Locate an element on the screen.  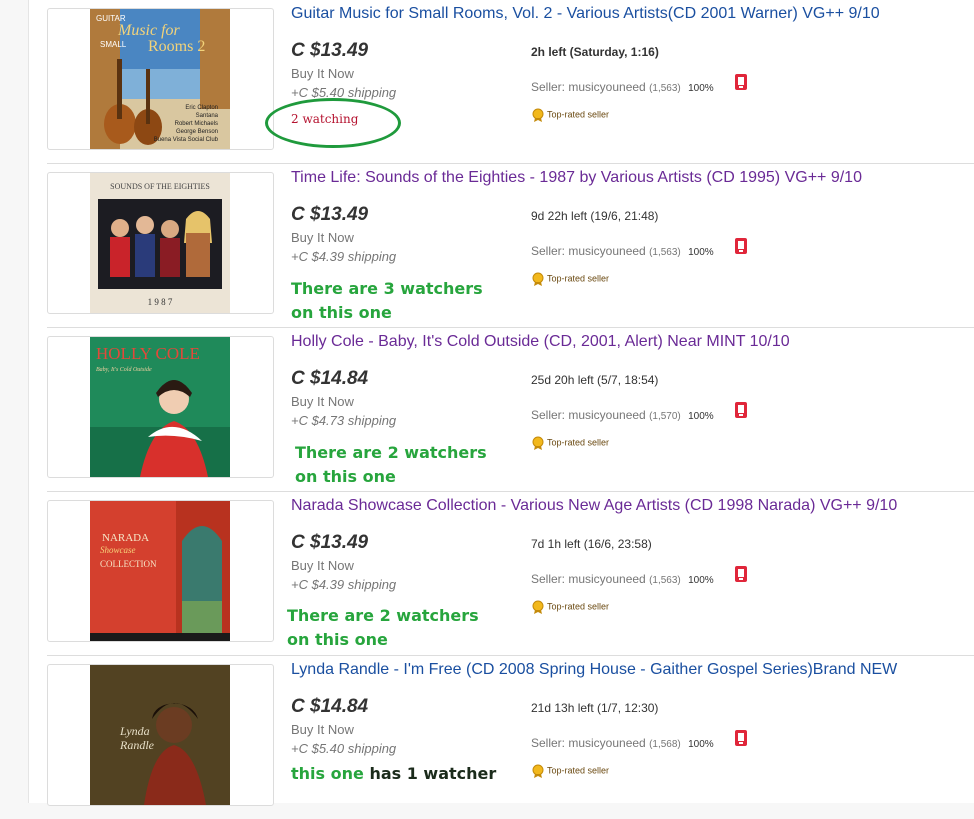
time-left: 7d 1h left (16/6, 23:58) is located at coordinates (591, 544).